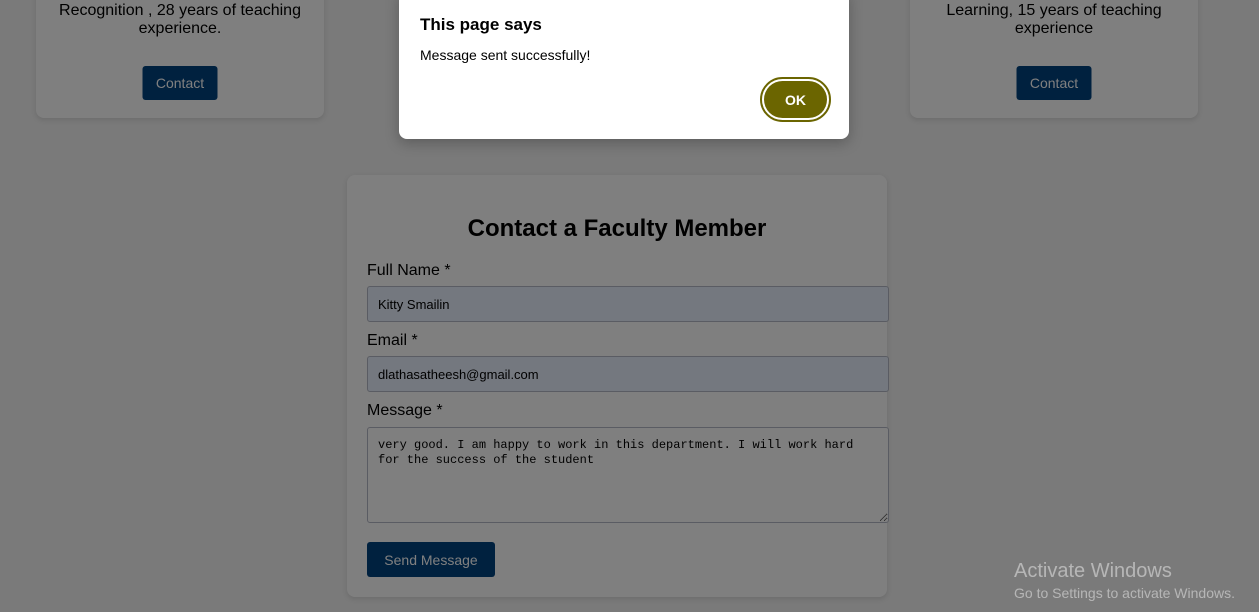 The image size is (1259, 612). I want to click on ok-button: OK, so click(795, 99).